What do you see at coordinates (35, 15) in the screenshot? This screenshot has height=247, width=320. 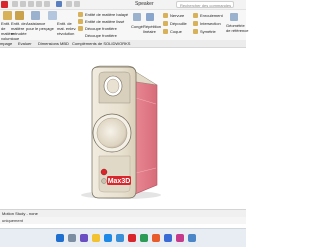 I see `hole-wizard-icon` at bounding box center [35, 15].